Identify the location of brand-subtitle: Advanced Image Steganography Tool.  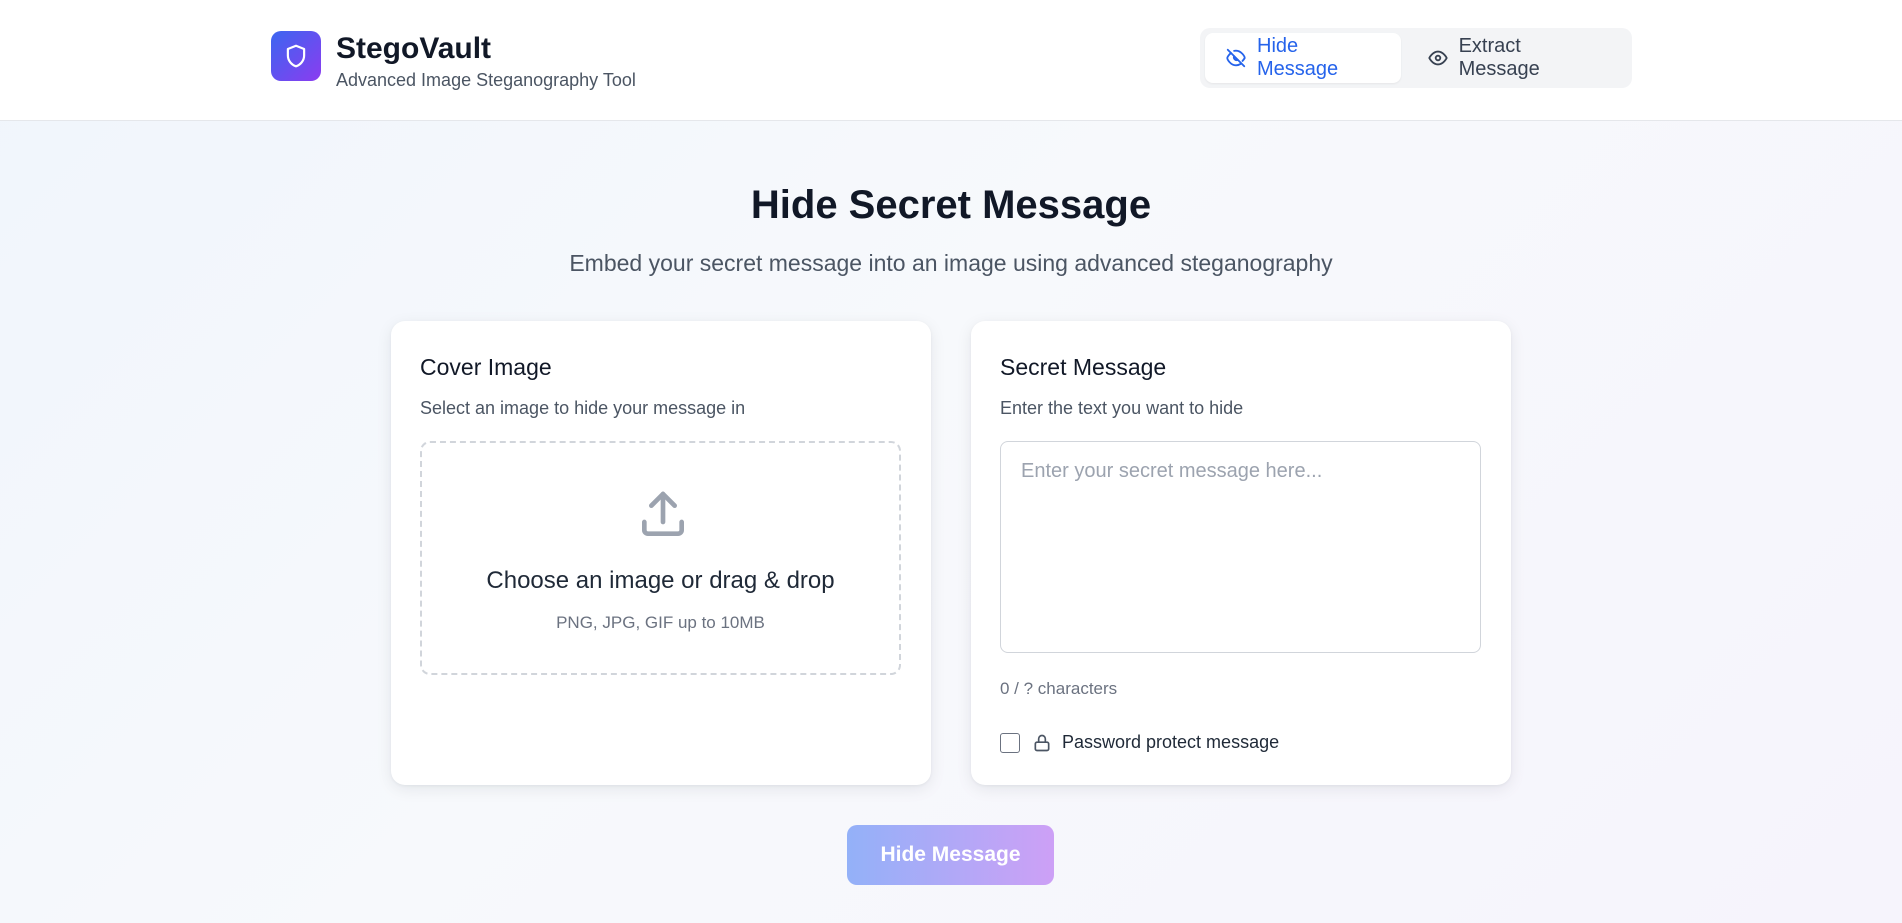
(486, 80).